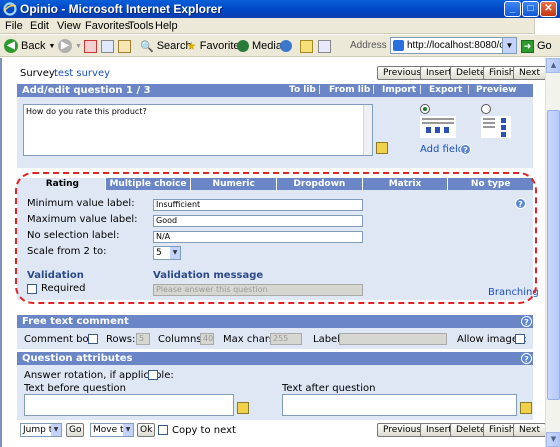  I want to click on add-field-link: Add field, so click(442, 149).